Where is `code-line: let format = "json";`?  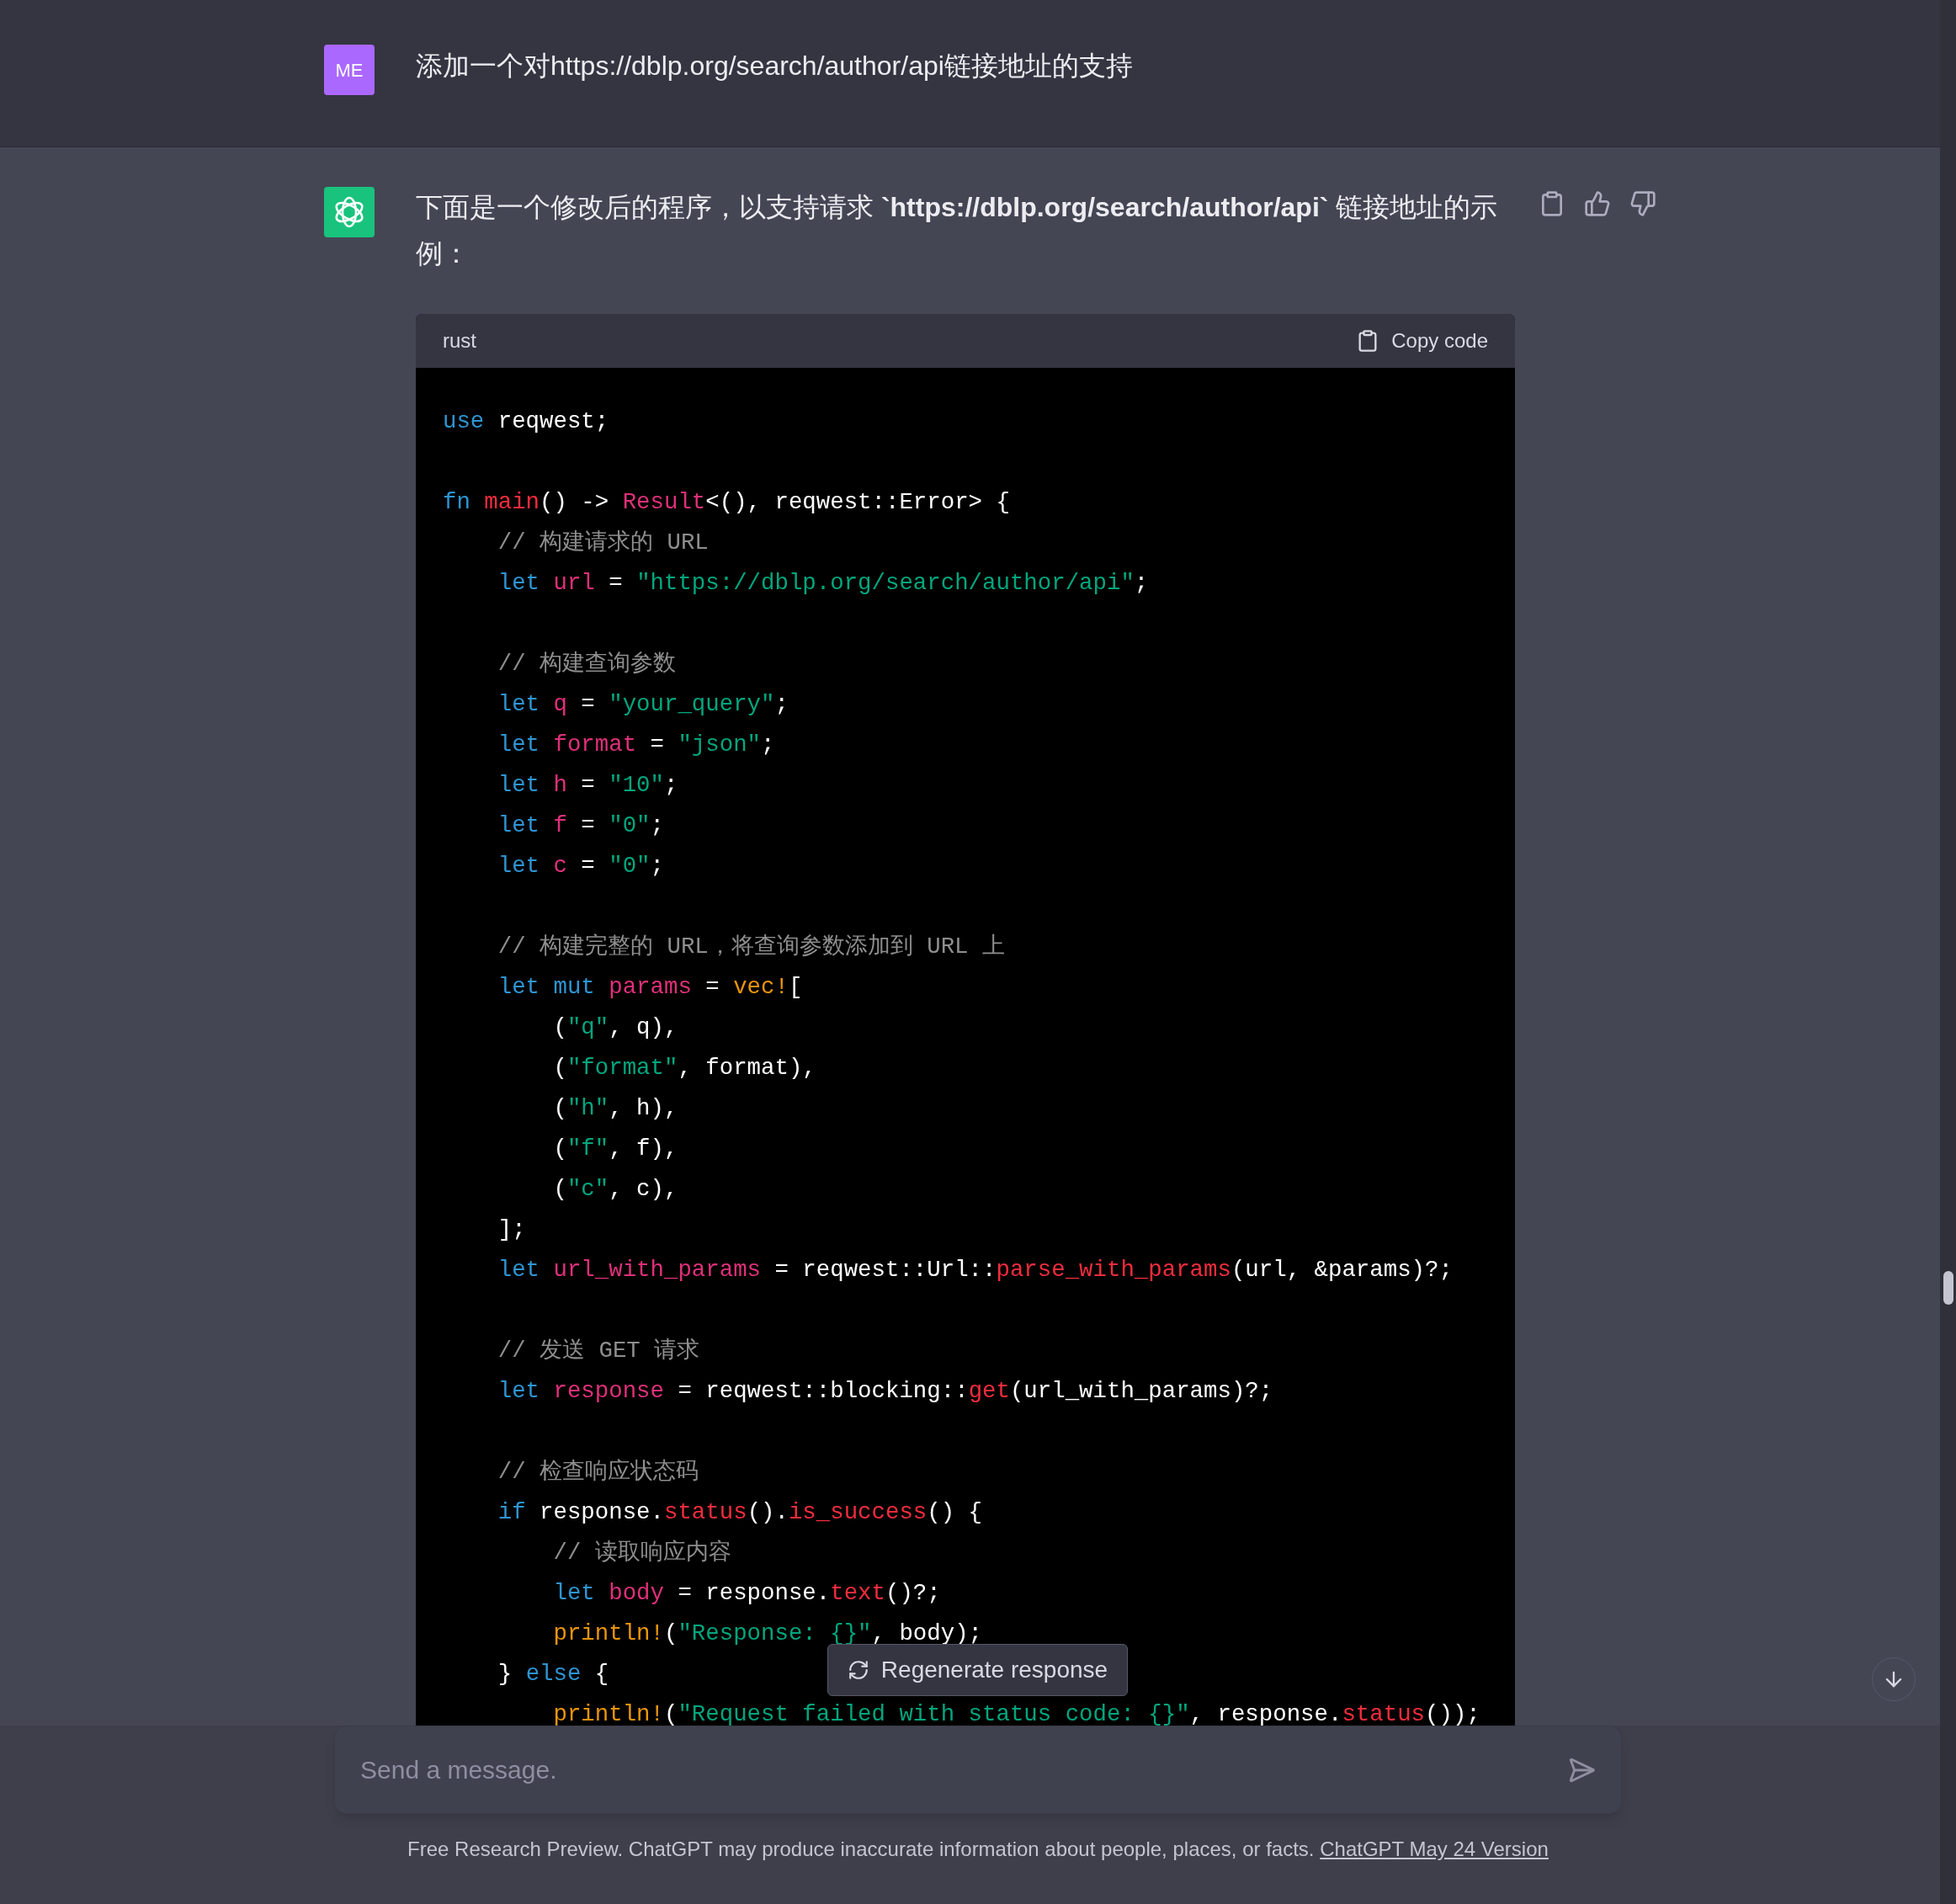 code-line: let format = "json"; is located at coordinates (636, 745).